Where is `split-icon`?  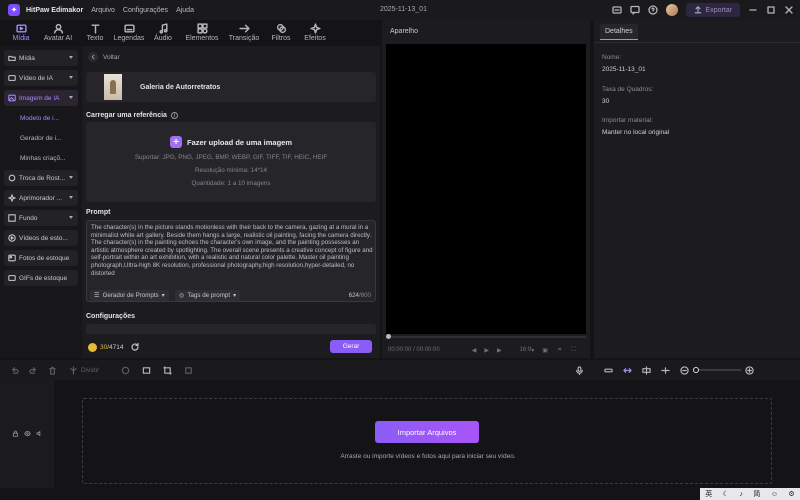 split-icon is located at coordinates (73, 370).